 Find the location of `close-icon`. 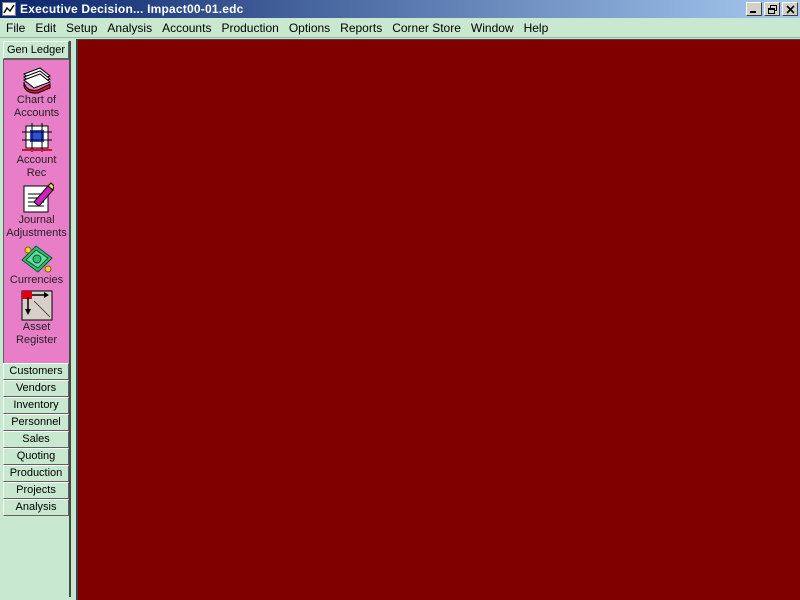

close-icon is located at coordinates (790, 9).